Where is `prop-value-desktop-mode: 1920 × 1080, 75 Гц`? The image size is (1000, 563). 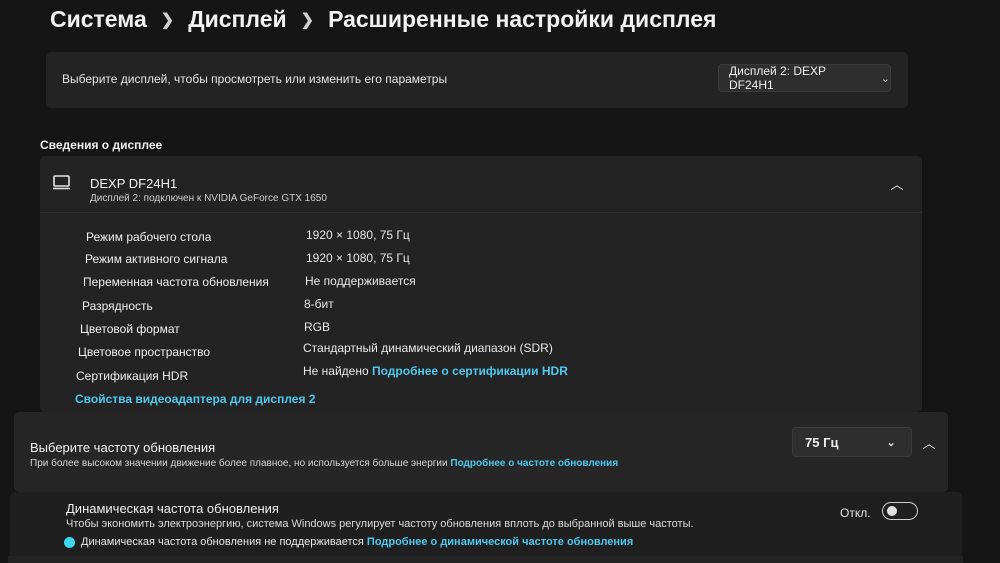 prop-value-desktop-mode: 1920 × 1080, 75 Гц is located at coordinates (358, 235).